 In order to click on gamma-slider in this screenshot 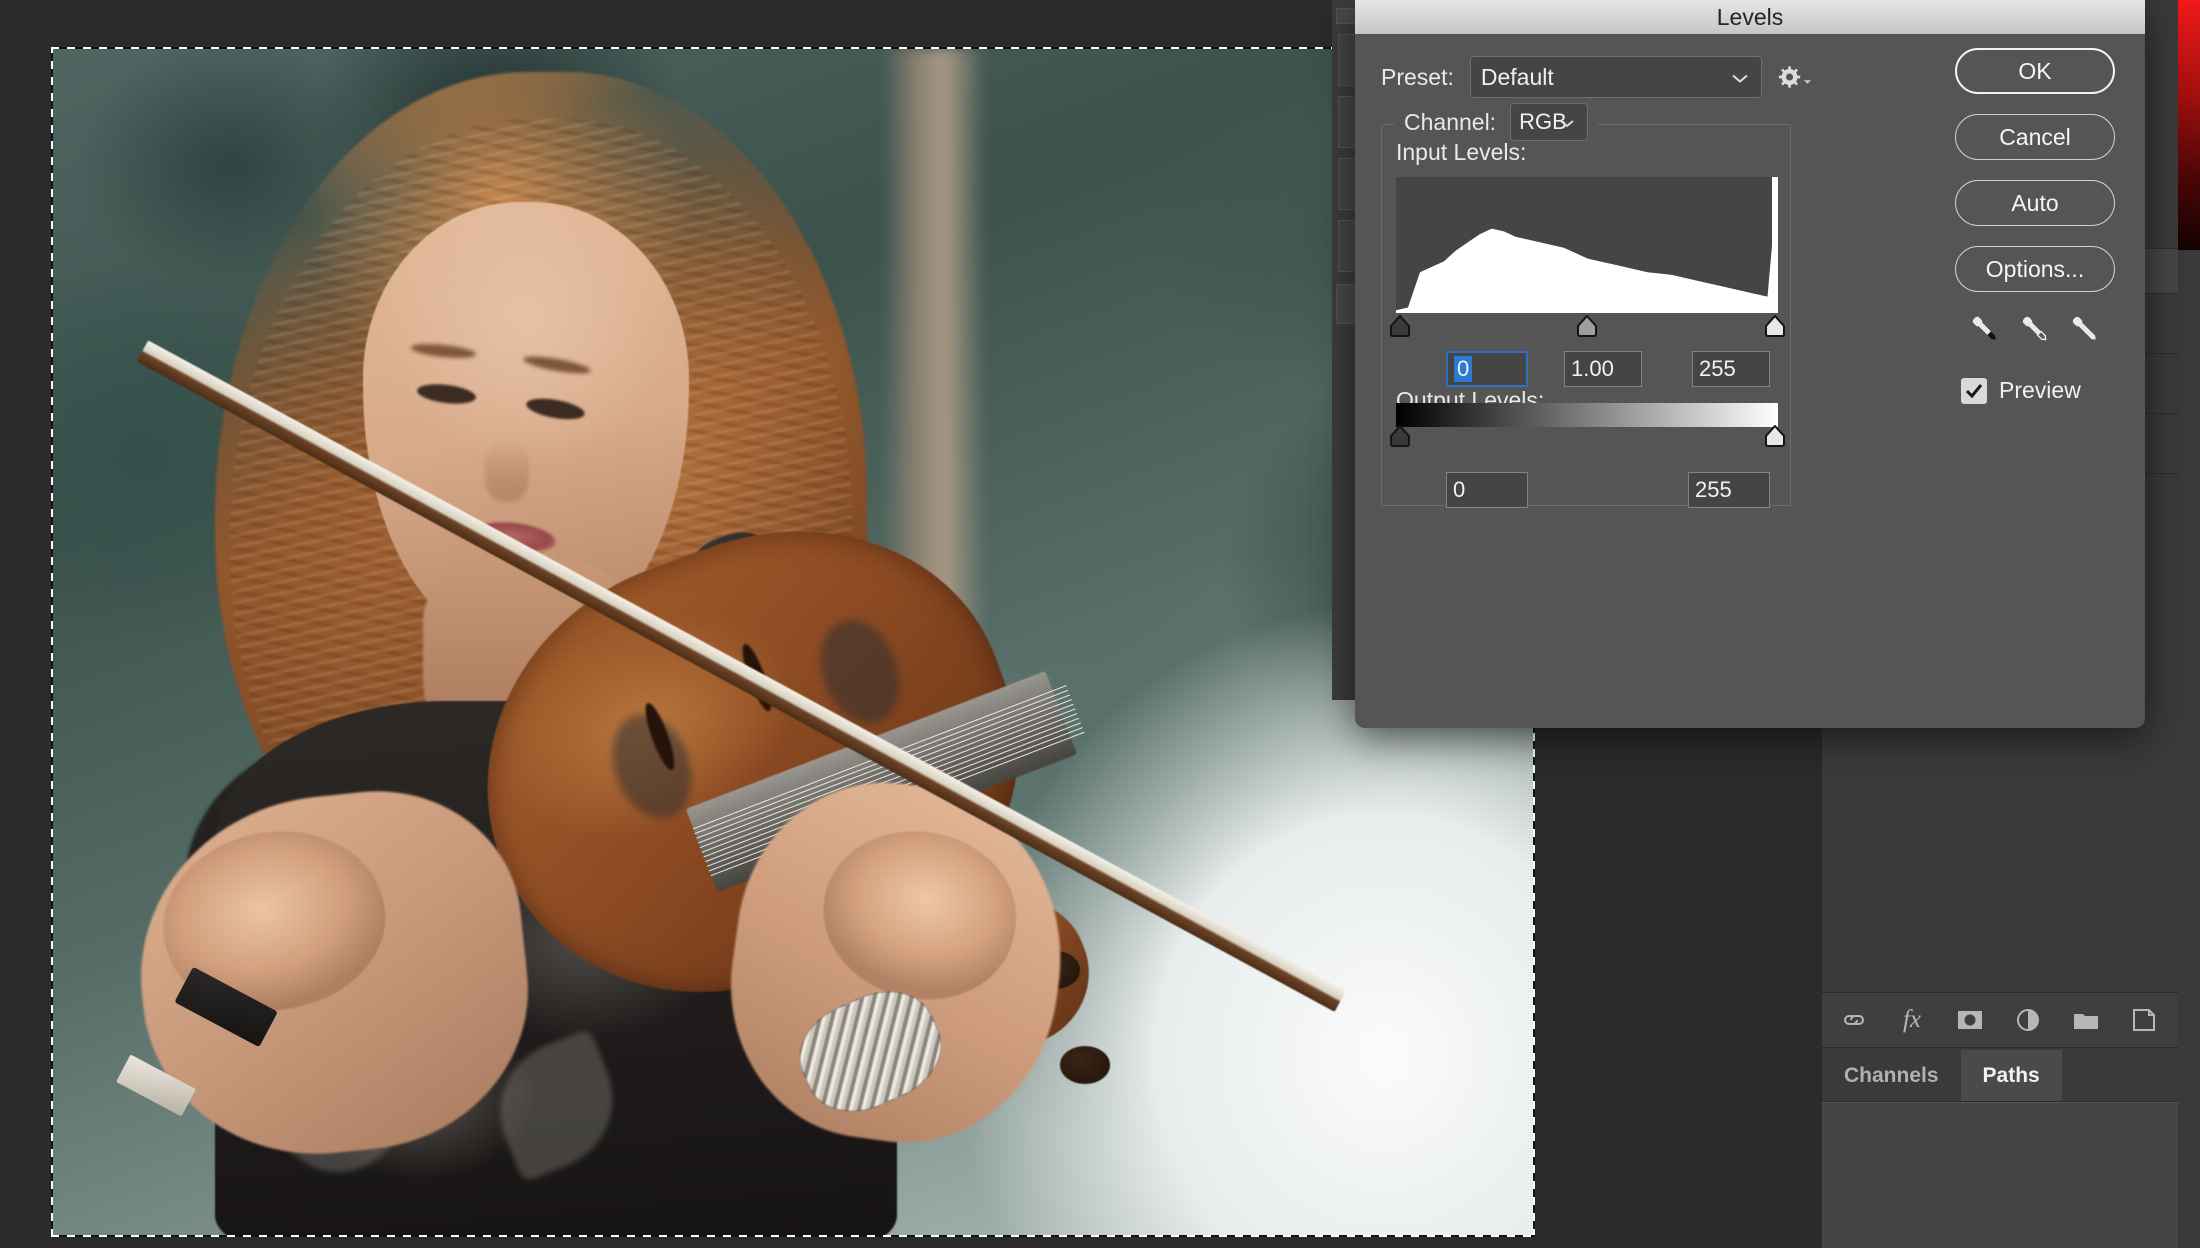, I will do `click(1587, 325)`.